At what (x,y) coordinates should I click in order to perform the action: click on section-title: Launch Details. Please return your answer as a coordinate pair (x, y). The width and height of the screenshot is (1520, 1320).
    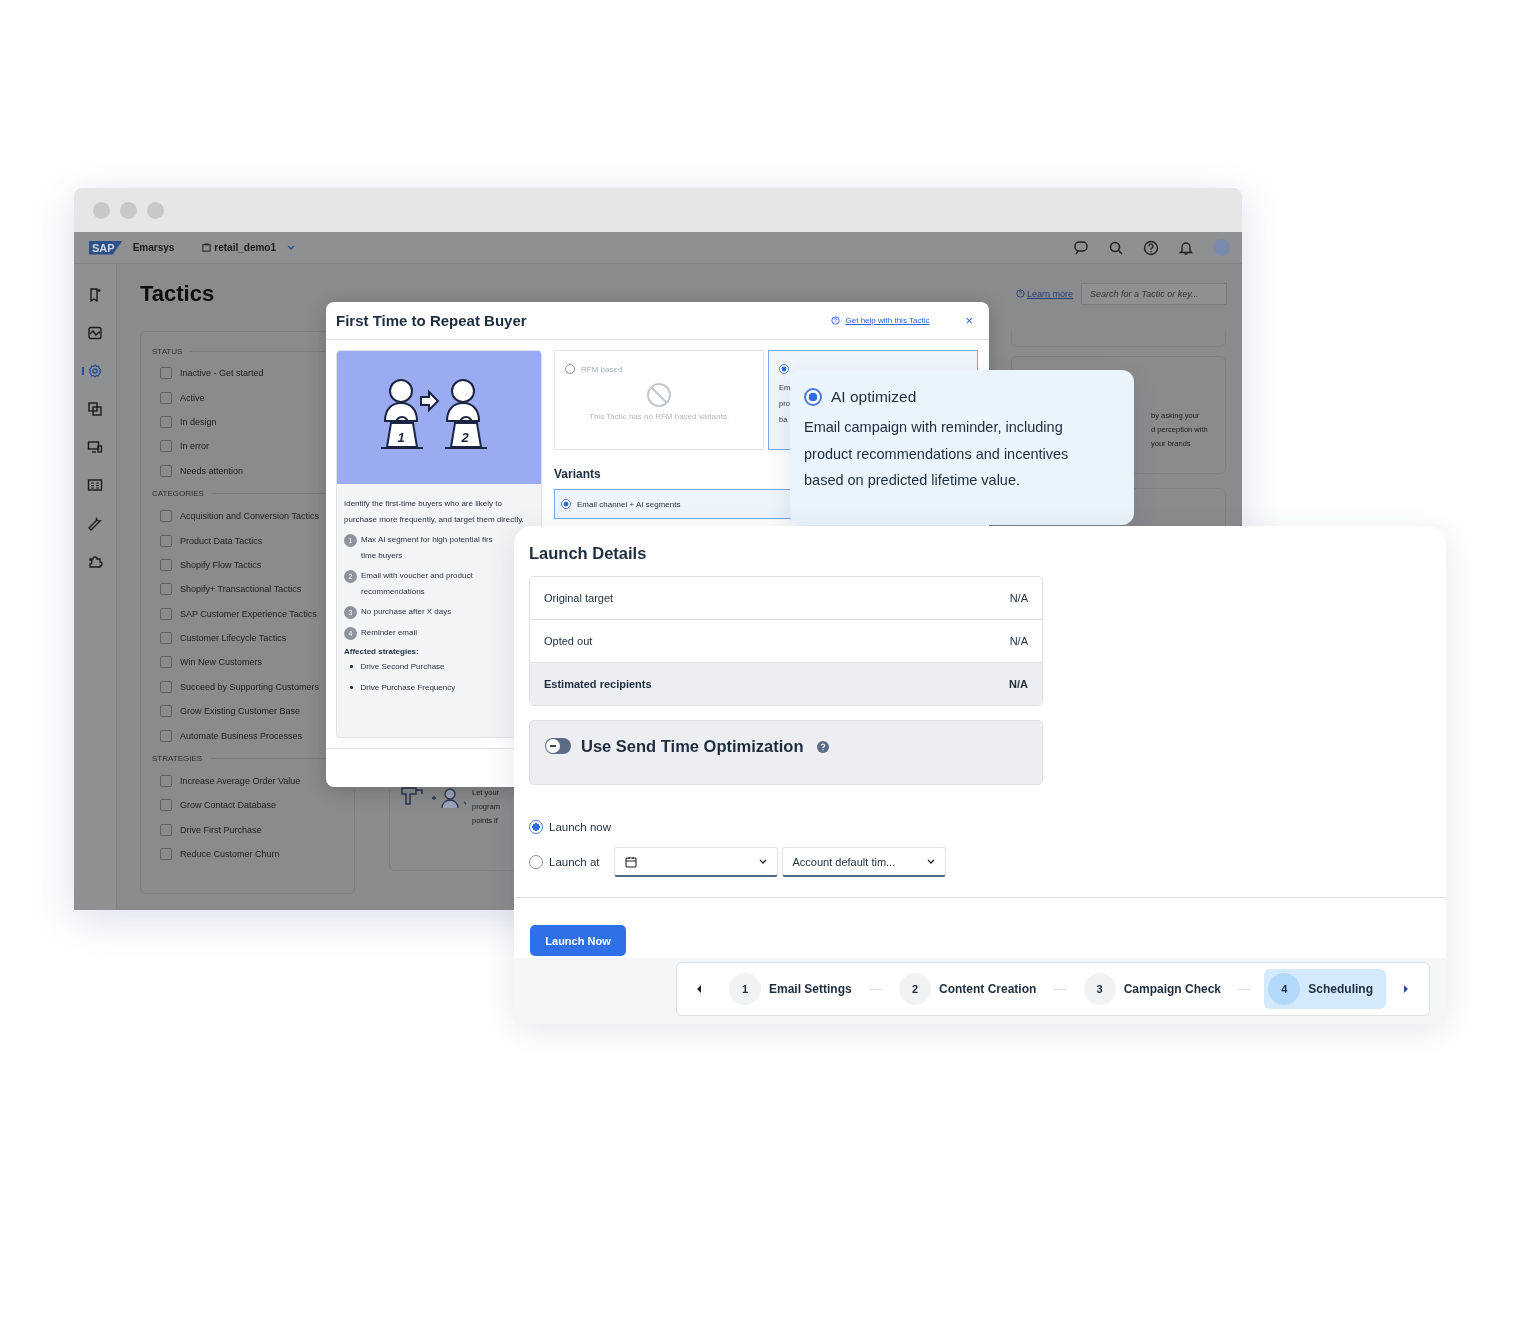
    Looking at the image, I should click on (588, 553).